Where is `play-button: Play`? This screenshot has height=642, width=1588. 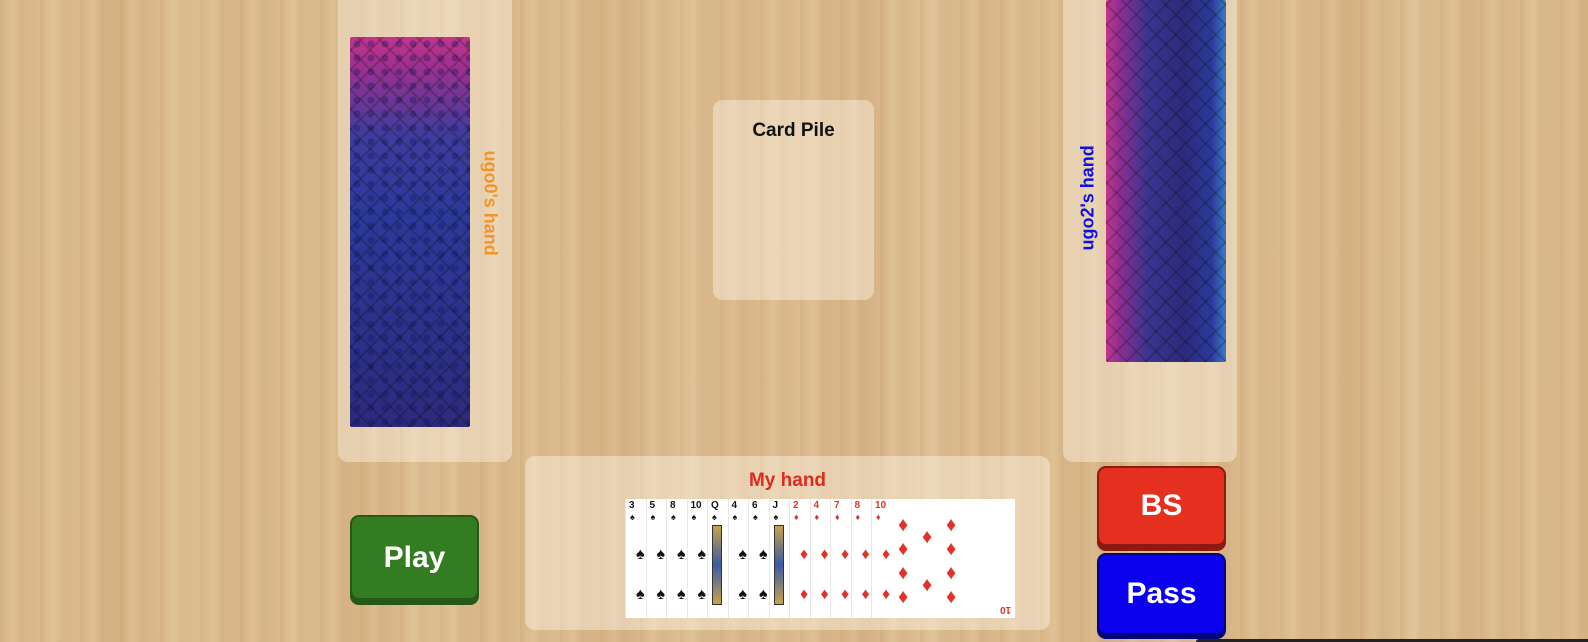 play-button: Play is located at coordinates (414, 557).